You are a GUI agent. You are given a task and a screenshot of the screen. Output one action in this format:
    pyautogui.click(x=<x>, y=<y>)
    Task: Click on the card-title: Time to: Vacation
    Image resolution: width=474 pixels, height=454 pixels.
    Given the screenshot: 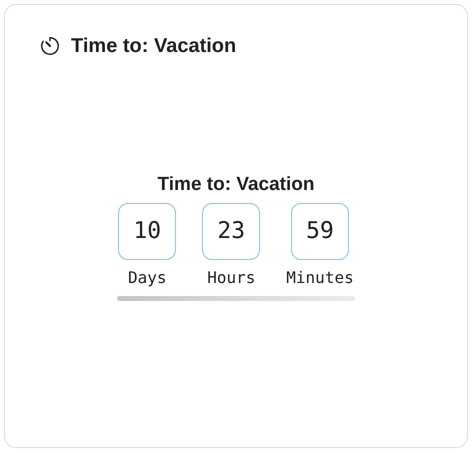 What is the action you would take?
    pyautogui.click(x=153, y=46)
    